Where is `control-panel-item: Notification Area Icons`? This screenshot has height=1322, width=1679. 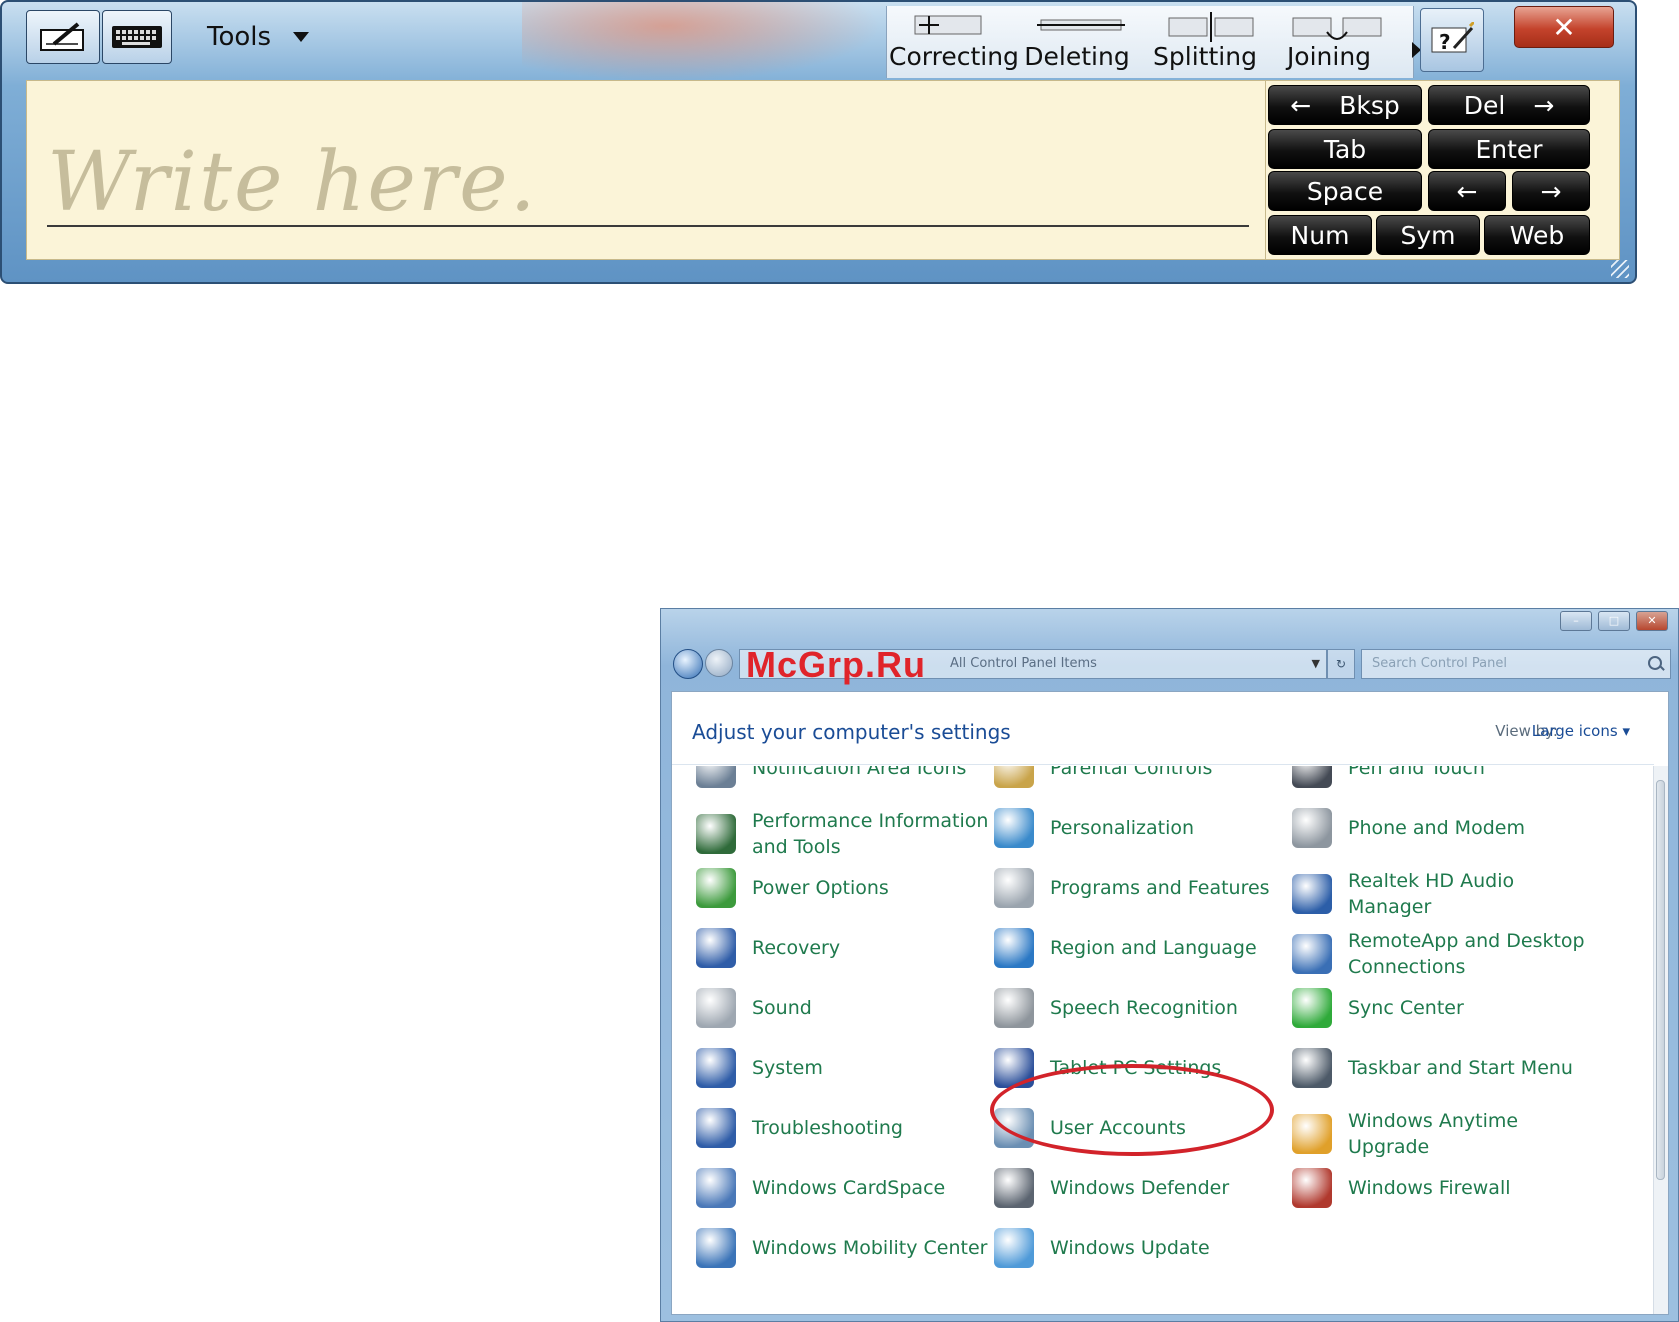 control-panel-item: Notification Area Icons is located at coordinates (849, 777).